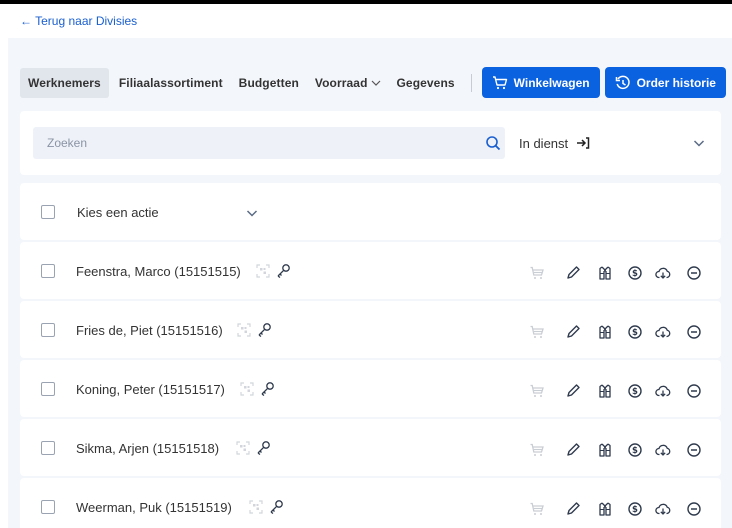 This screenshot has height=528, width=732. I want to click on tab-voorraad-label: Voorraad, so click(341, 82).